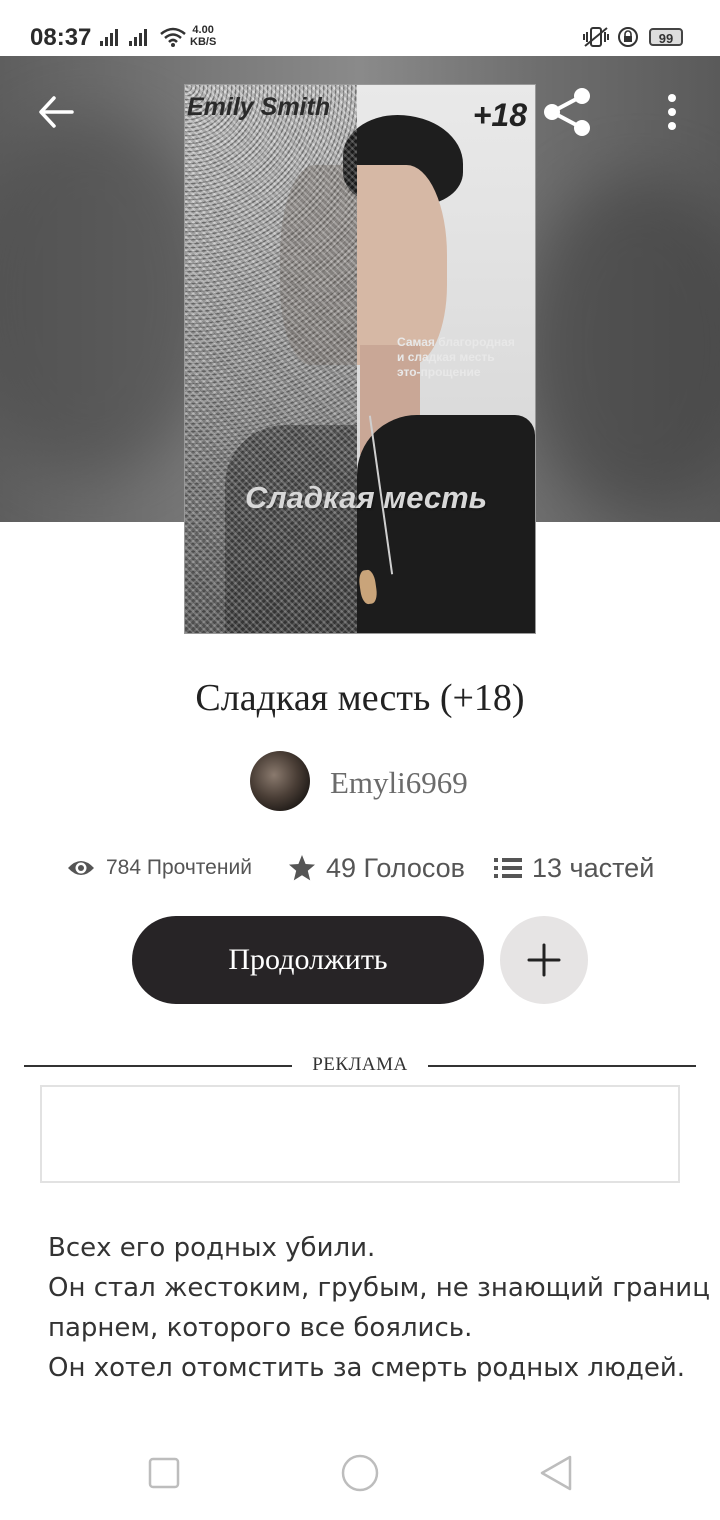 This screenshot has width=720, height=1520. I want to click on vibrate-icon, so click(596, 37).